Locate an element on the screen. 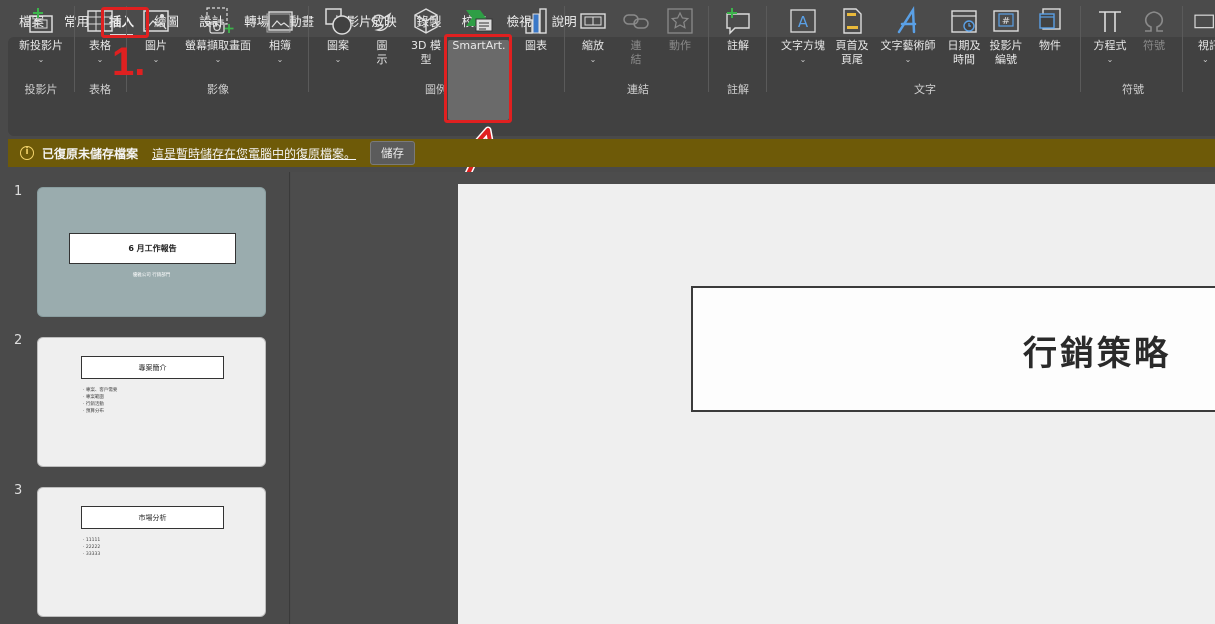  video-icon is located at coordinates (1202, 21).